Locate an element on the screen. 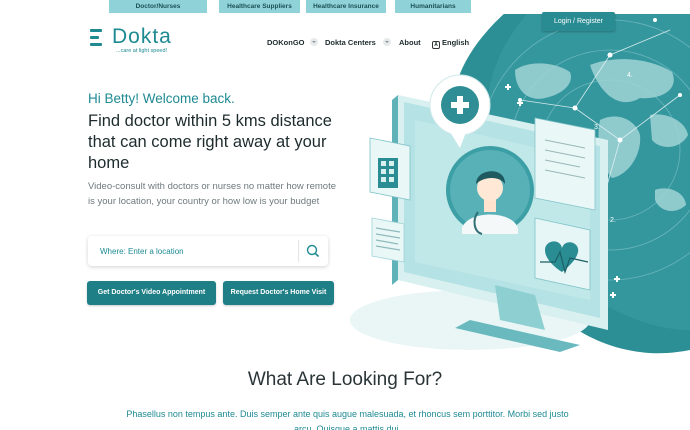 Image resolution: width=690 pixels, height=430 pixels. search-icon is located at coordinates (313, 251).